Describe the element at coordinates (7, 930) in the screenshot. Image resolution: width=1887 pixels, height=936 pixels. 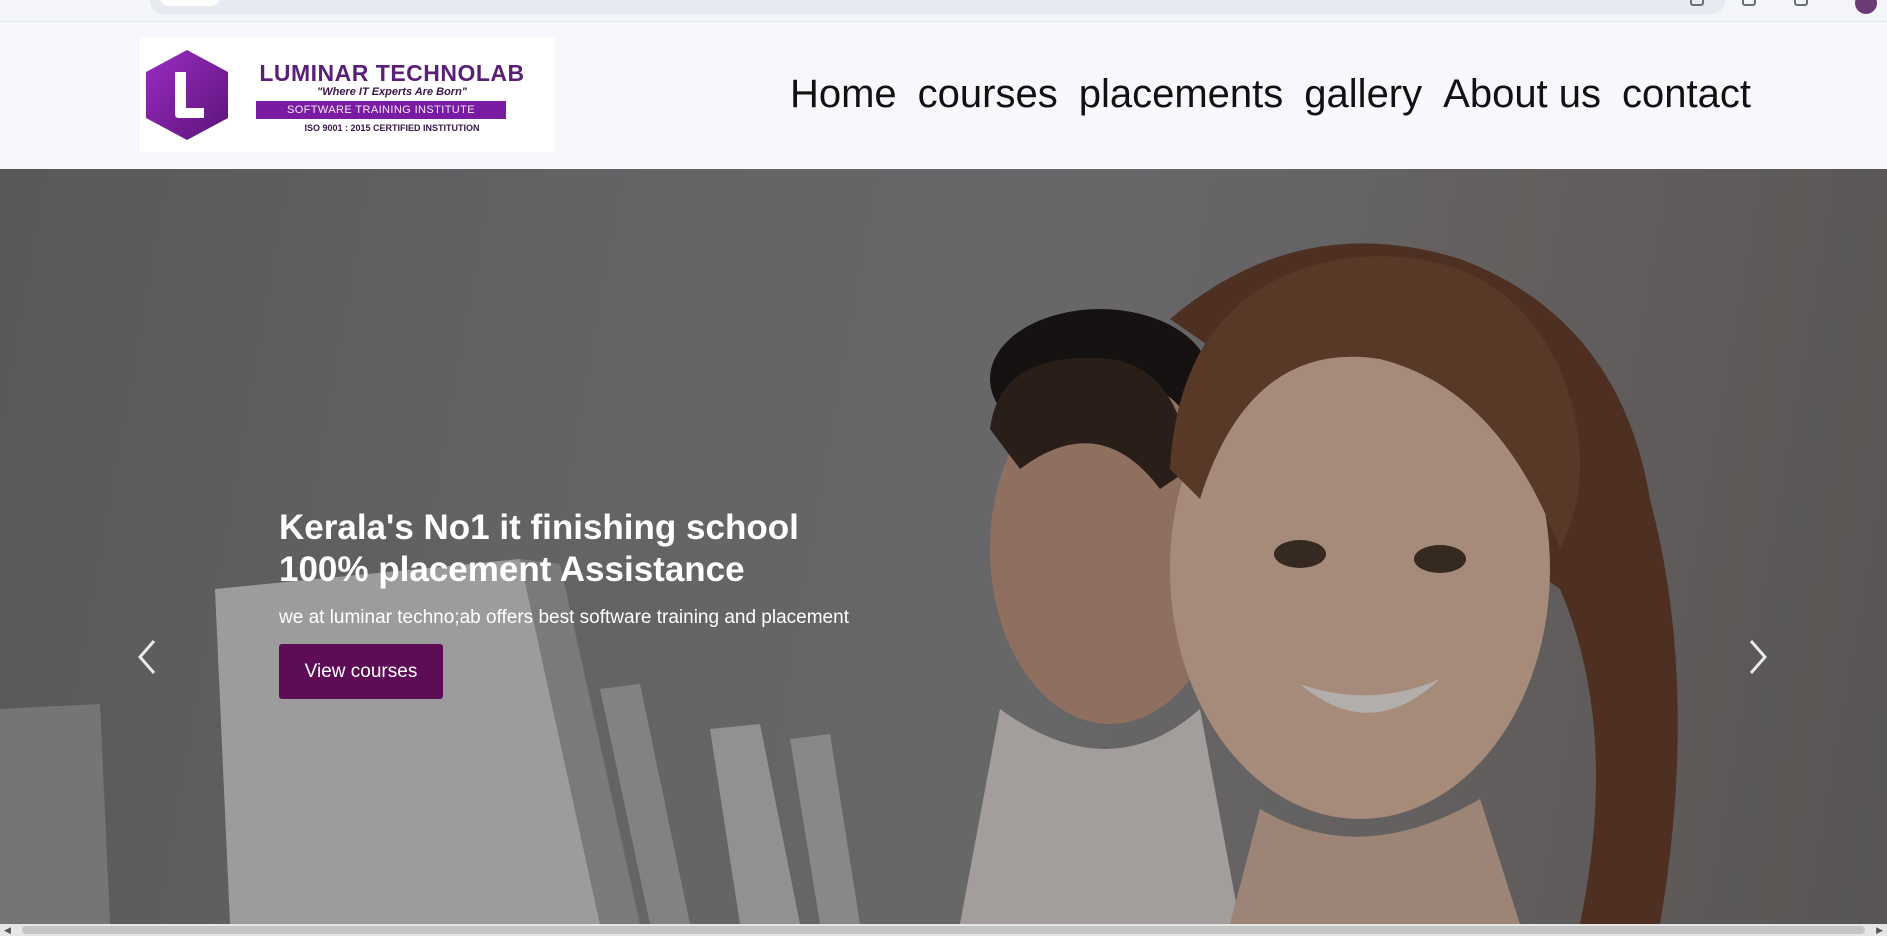
I see `scroll-left-icon: ◀` at that location.